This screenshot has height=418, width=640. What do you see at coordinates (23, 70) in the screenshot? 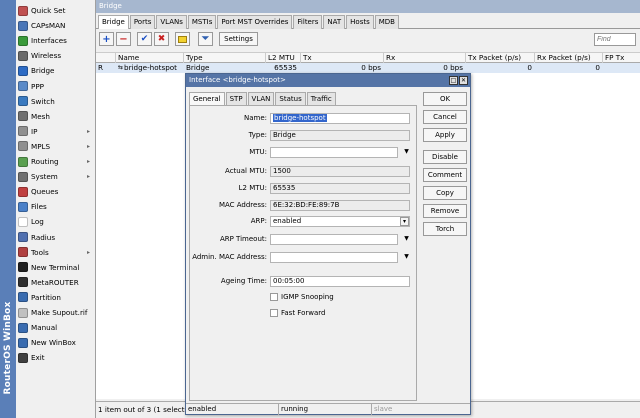
I see `bridge-icon` at bounding box center [23, 70].